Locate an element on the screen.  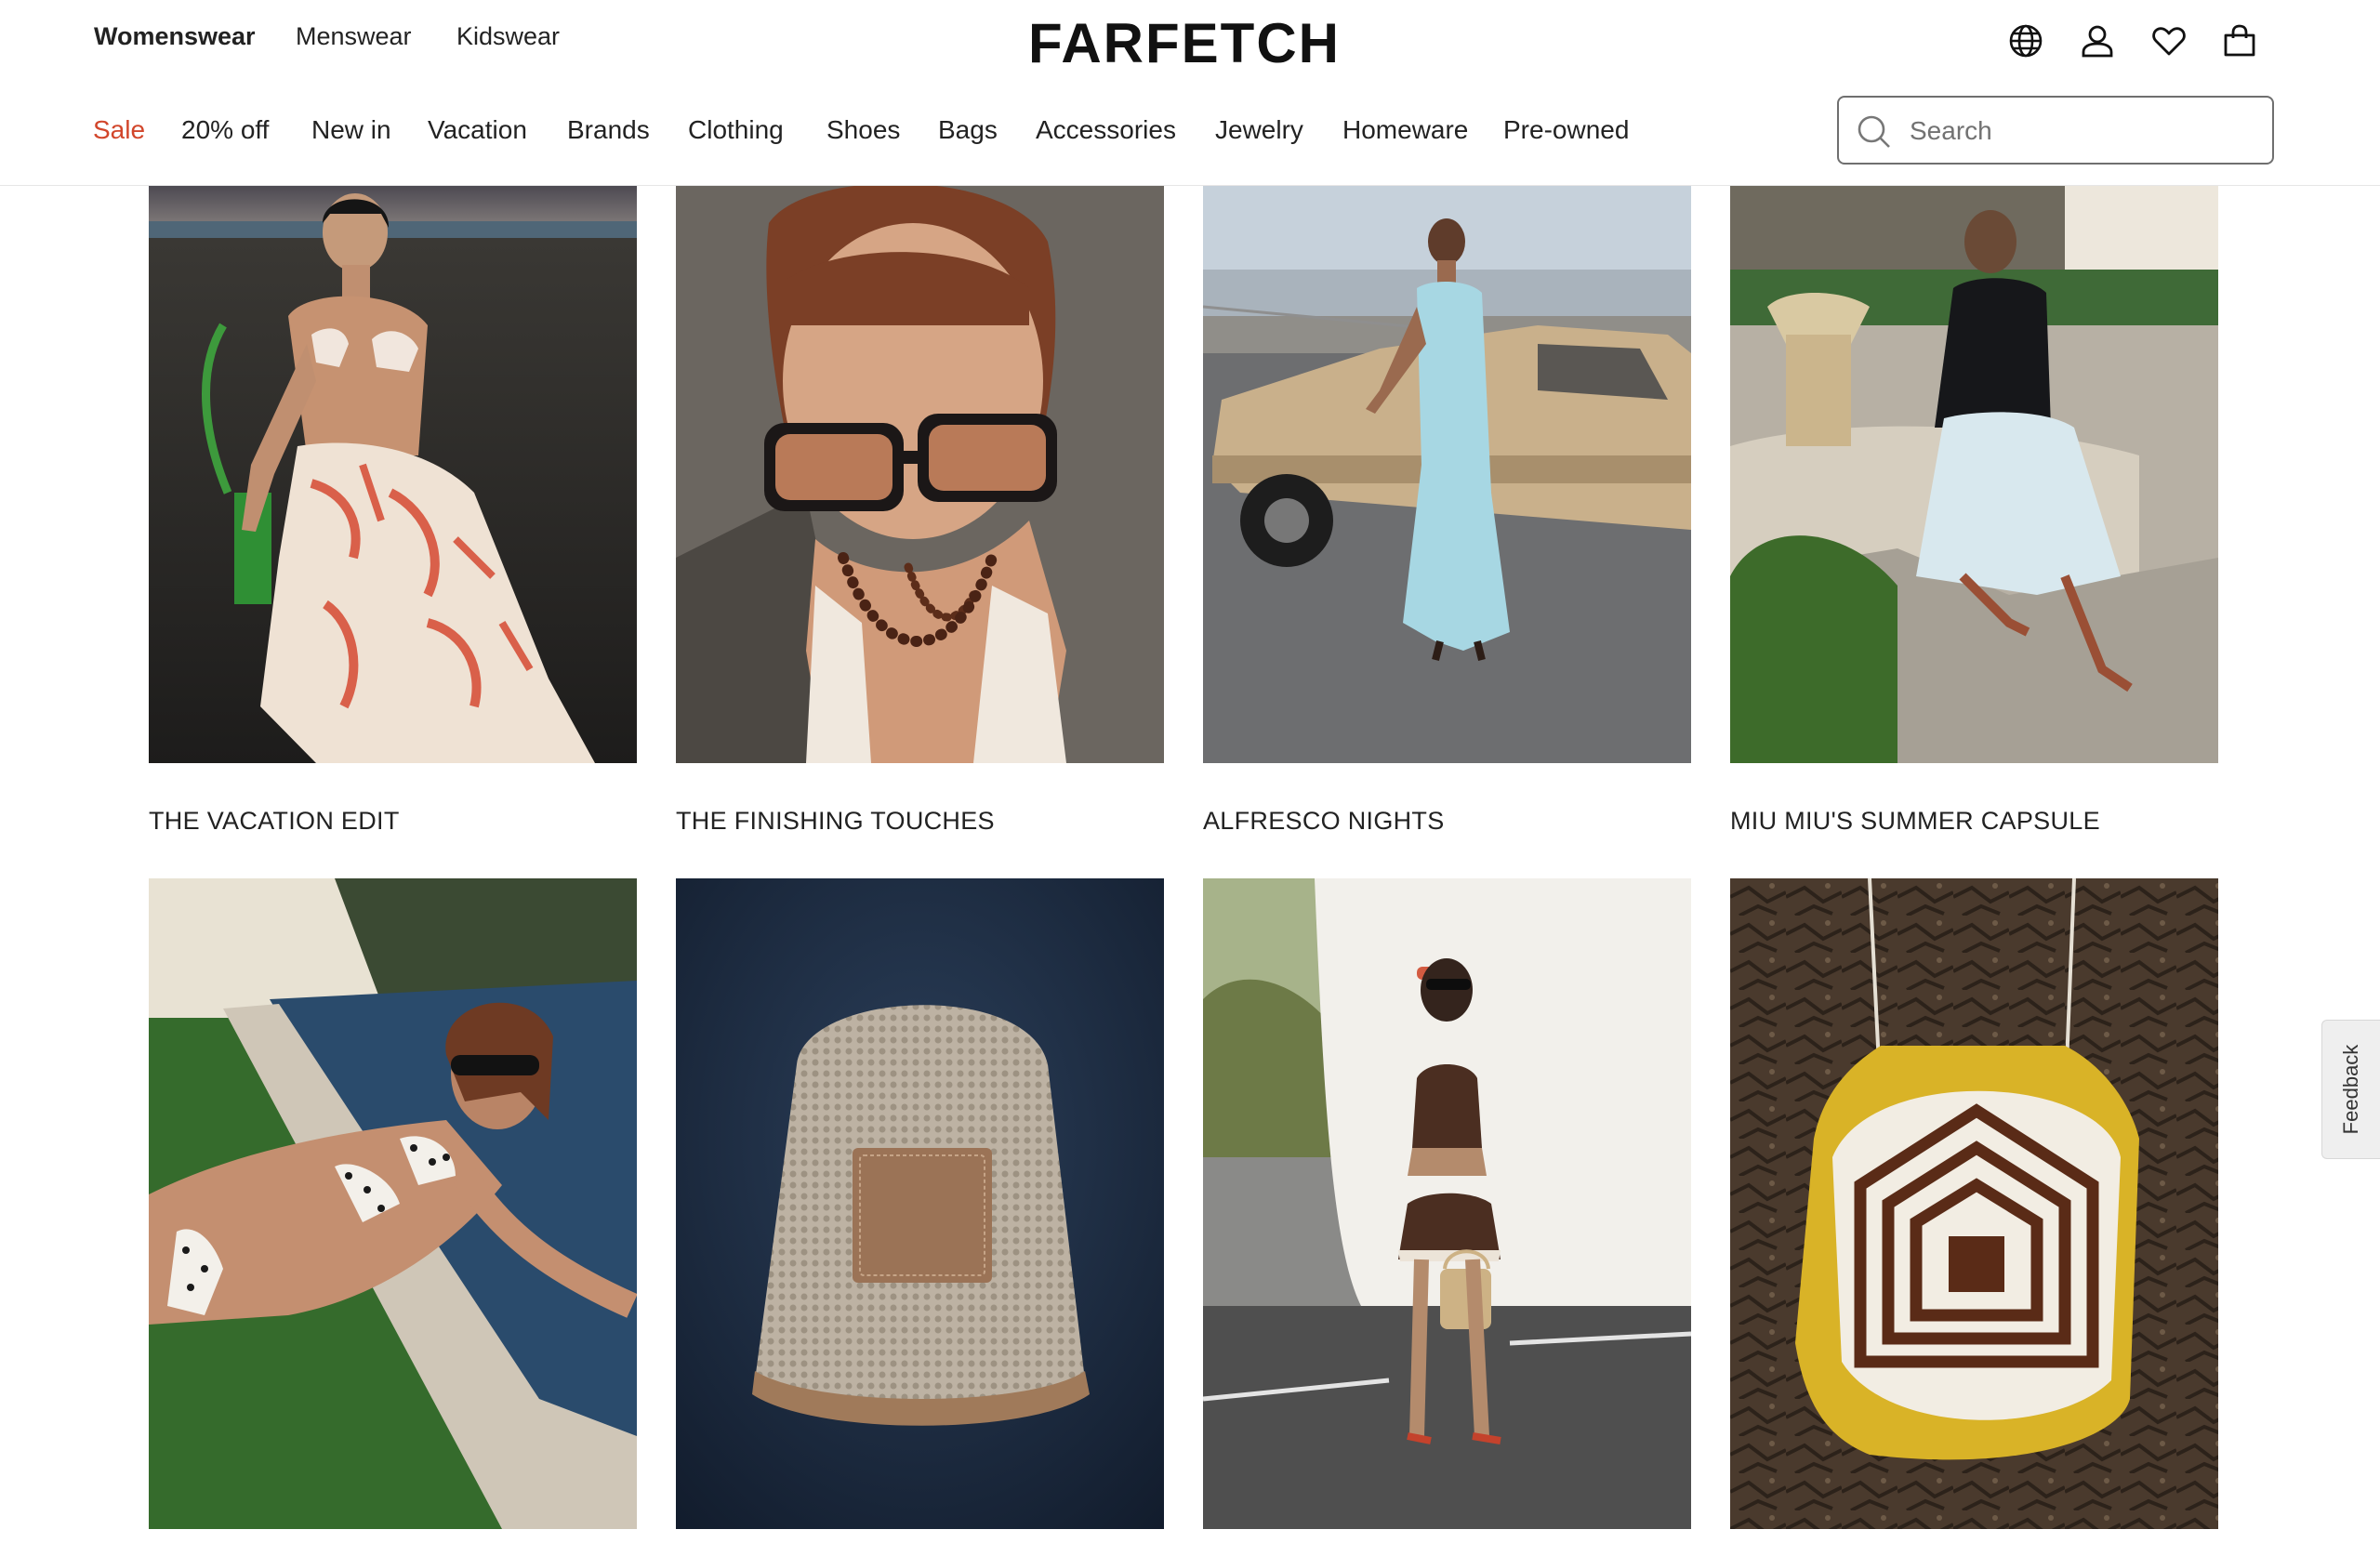
shopping-bag-icon is located at coordinates (2239, 40).